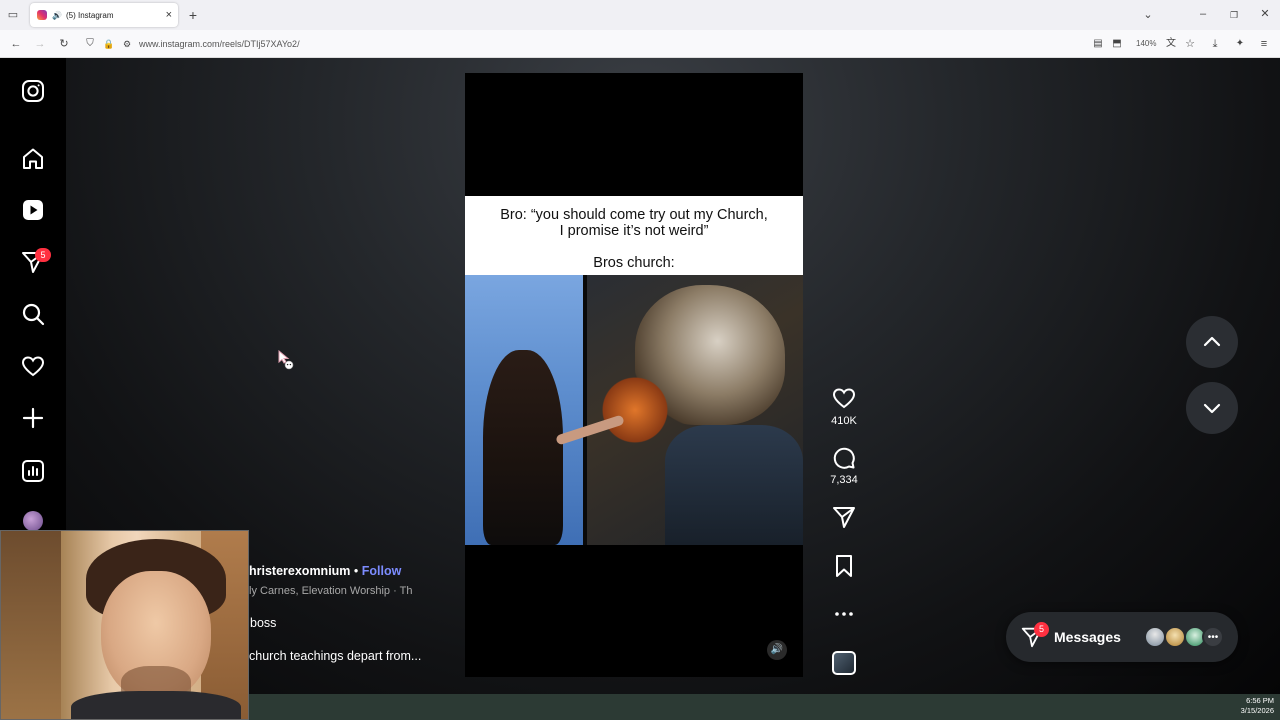 This screenshot has height=720, width=1280. I want to click on profile-avatar-icon, so click(33, 521).